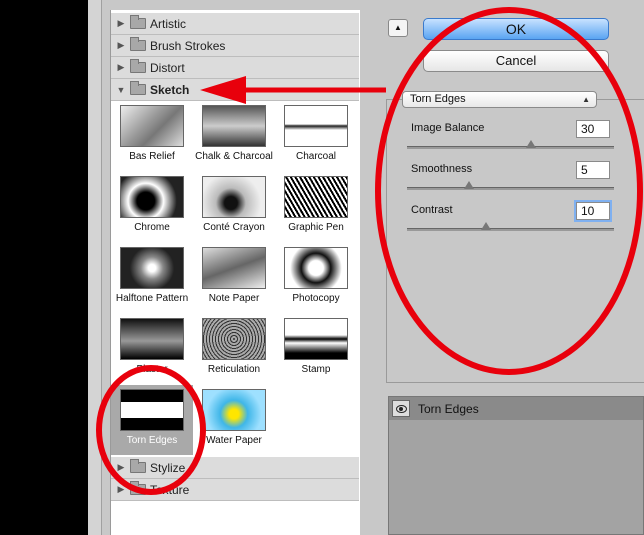 This screenshot has height=535, width=644. I want to click on thumb-conte-crayon: Conté Crayon, so click(234, 204).